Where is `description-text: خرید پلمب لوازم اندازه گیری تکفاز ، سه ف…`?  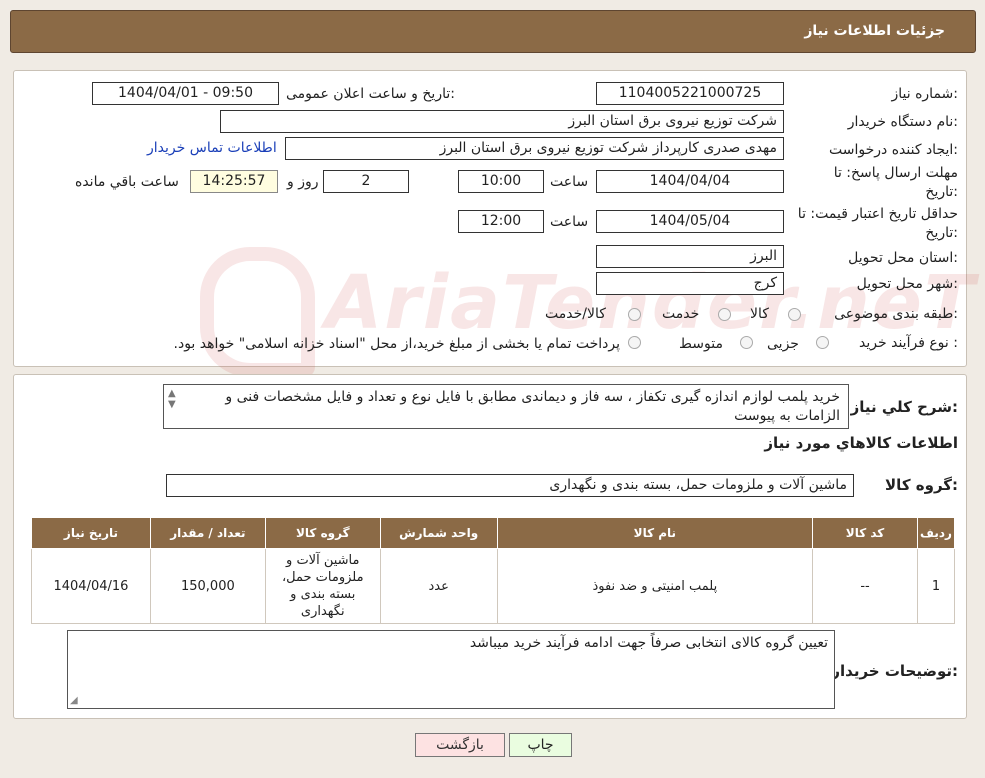 description-text: خرید پلمب لوازم اندازه گیری تکفاز ، سه ف… is located at coordinates (532, 406).